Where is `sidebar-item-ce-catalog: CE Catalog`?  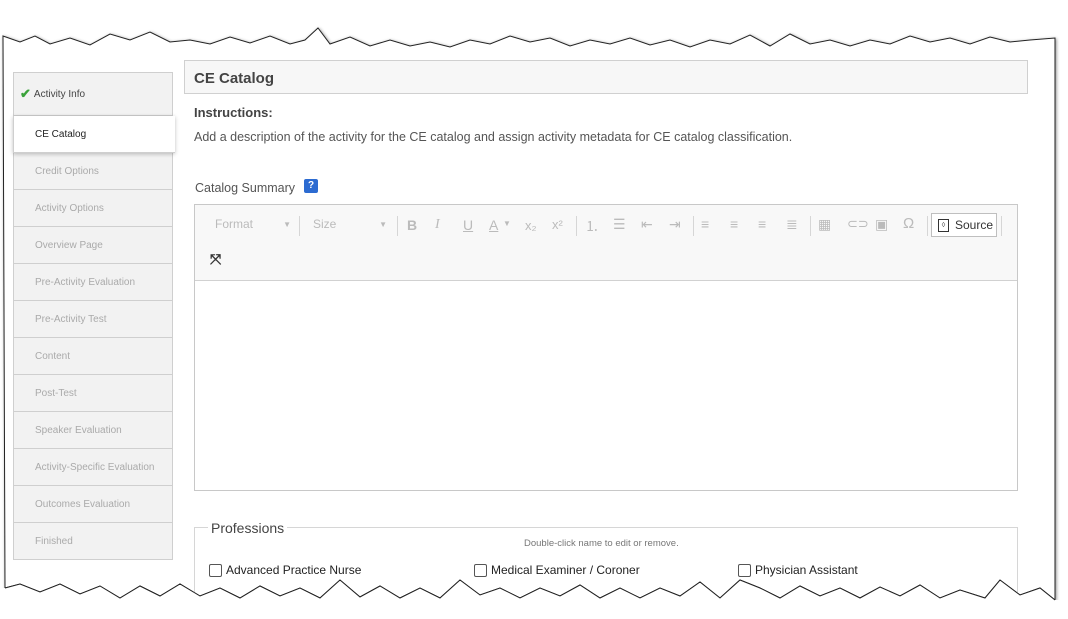 sidebar-item-ce-catalog: CE Catalog is located at coordinates (94, 134).